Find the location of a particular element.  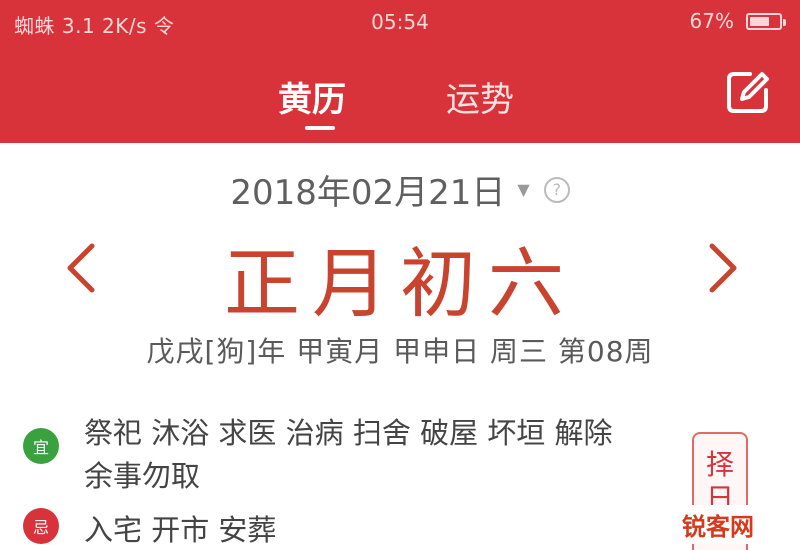

solar-date: 2018年02月21日 is located at coordinates (368, 193).